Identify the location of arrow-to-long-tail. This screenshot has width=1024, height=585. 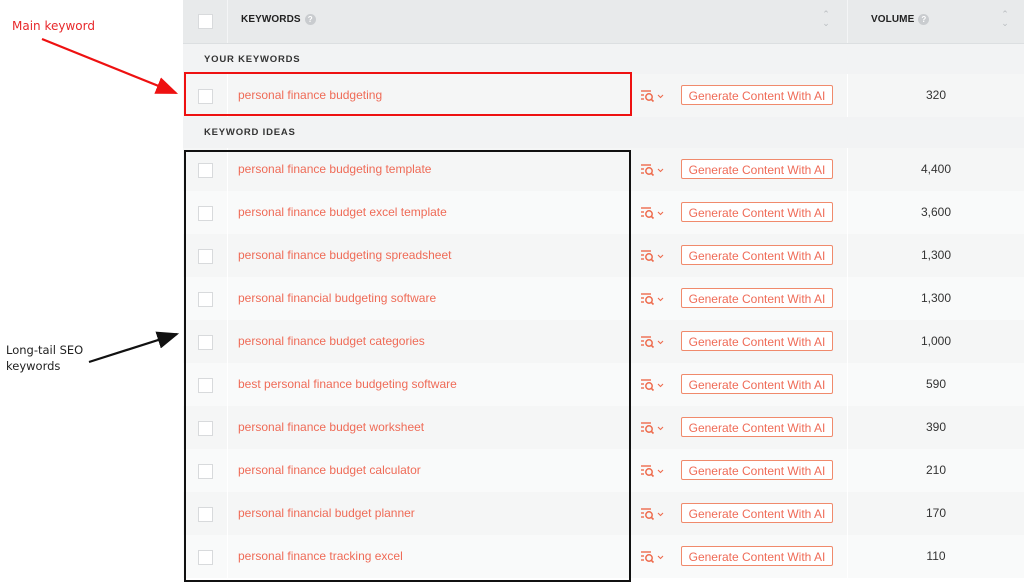
(134, 347).